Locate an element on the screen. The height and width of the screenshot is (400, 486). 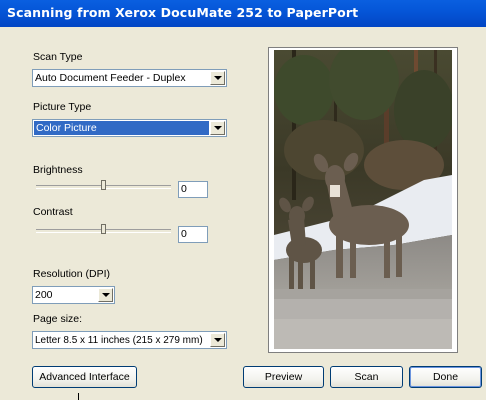
resolution-select: 200 is located at coordinates (73, 295).